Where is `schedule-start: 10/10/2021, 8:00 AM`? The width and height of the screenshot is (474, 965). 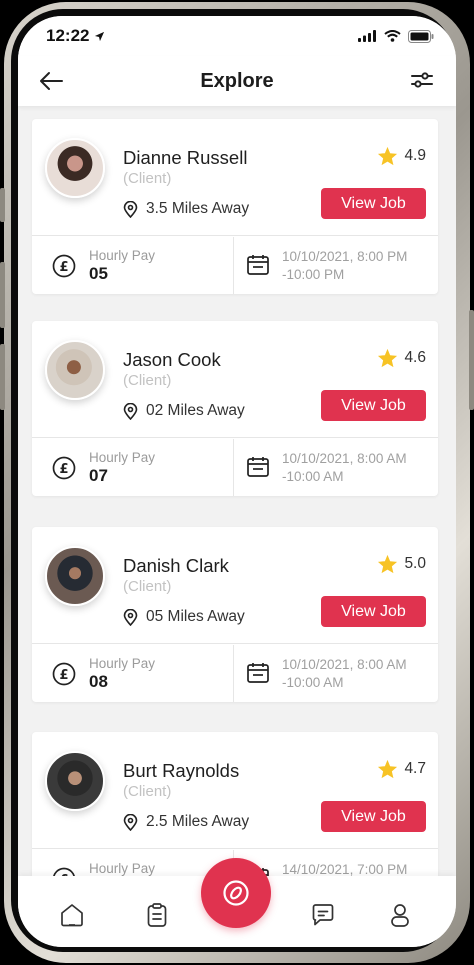
schedule-start: 10/10/2021, 8:00 AM is located at coordinates (344, 458).